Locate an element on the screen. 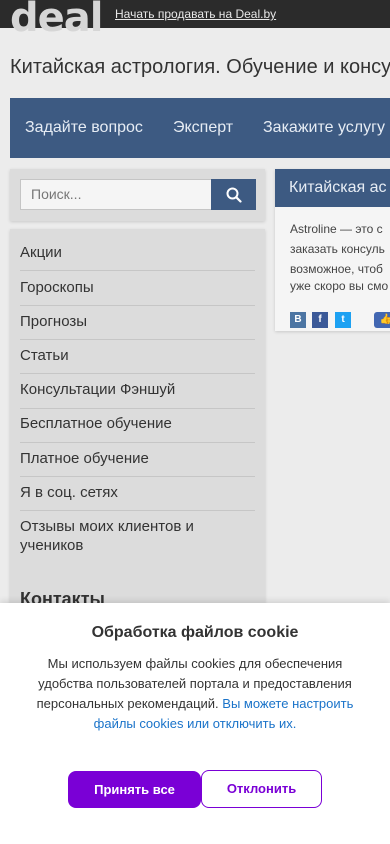  panel-text-line: Astroline — это с is located at coordinates (336, 229).